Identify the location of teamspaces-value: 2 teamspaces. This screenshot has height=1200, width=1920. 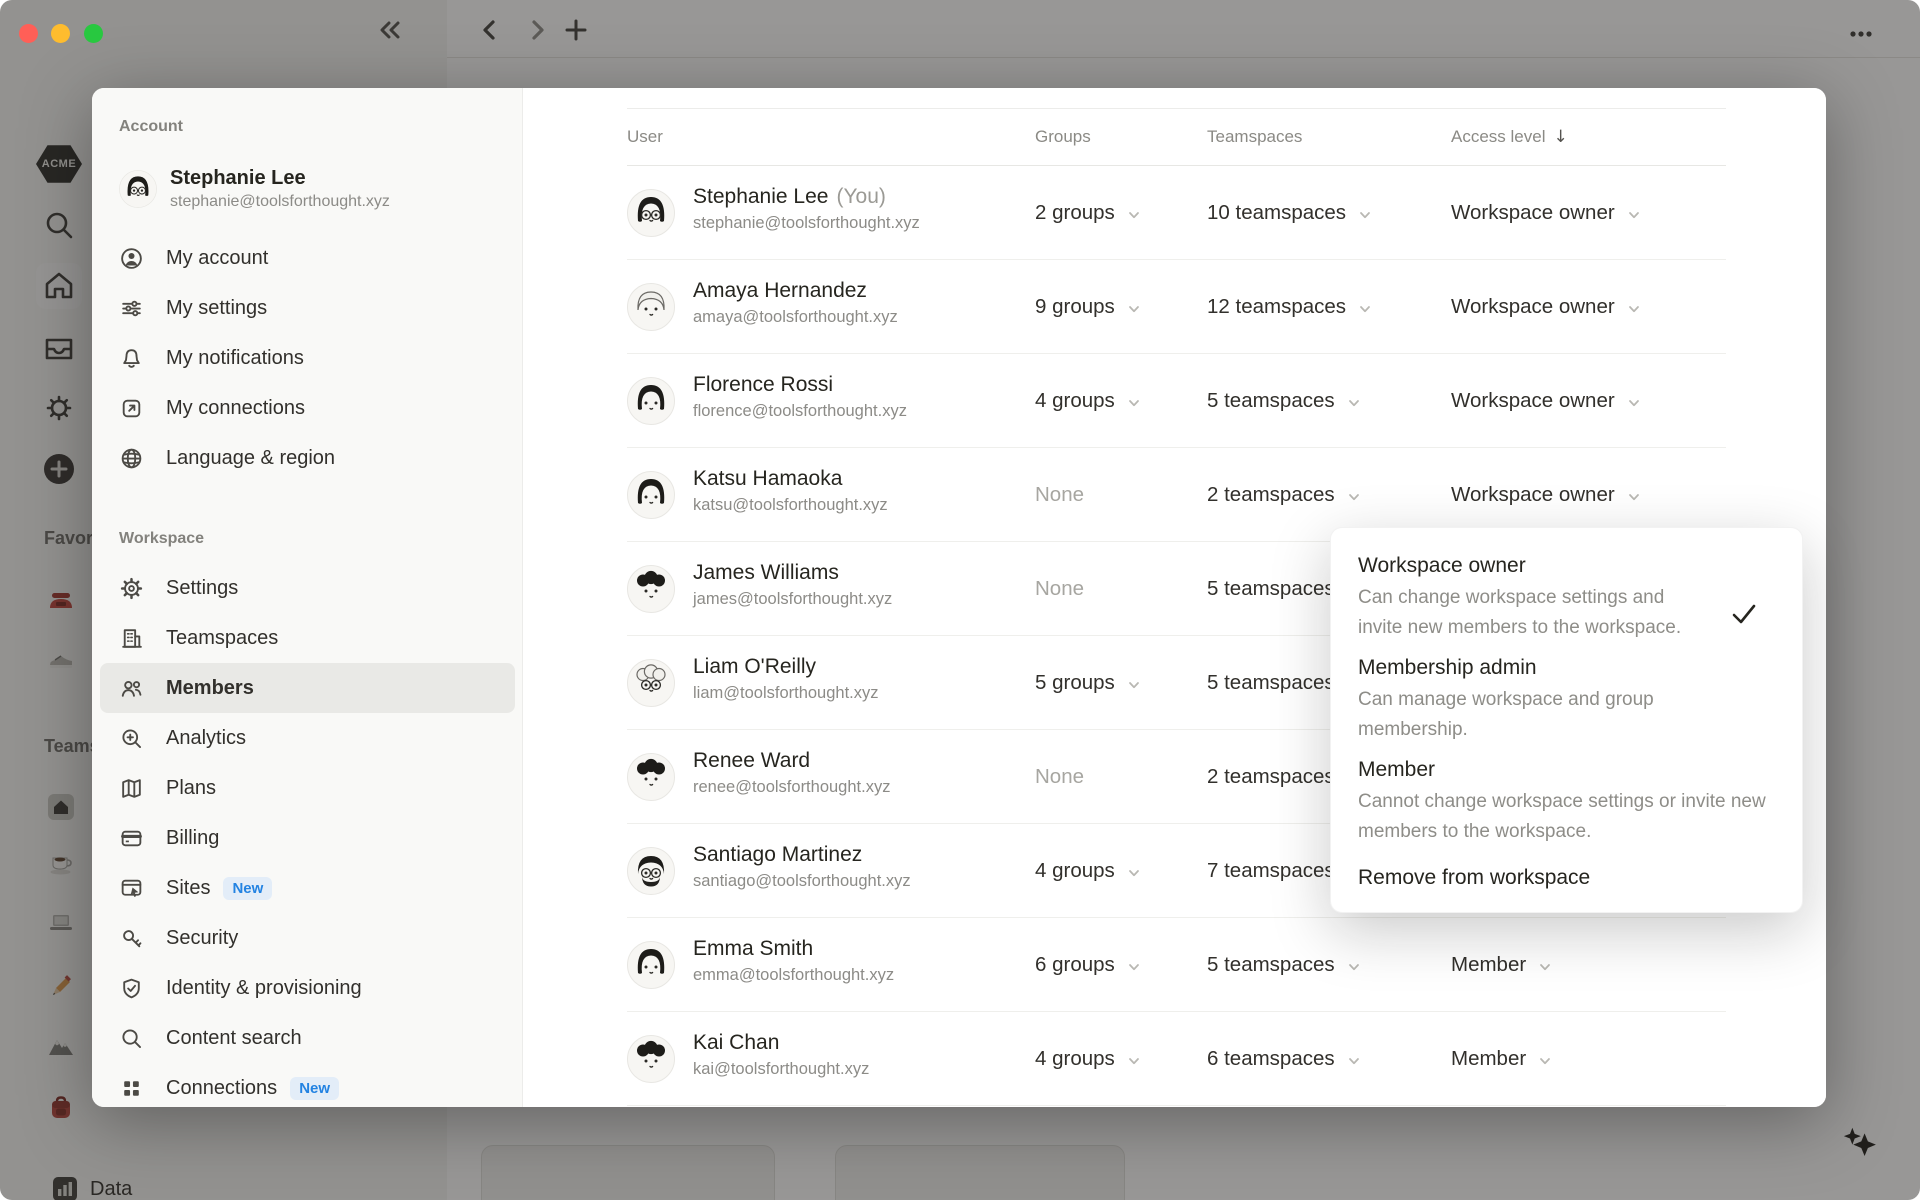
(1271, 776).